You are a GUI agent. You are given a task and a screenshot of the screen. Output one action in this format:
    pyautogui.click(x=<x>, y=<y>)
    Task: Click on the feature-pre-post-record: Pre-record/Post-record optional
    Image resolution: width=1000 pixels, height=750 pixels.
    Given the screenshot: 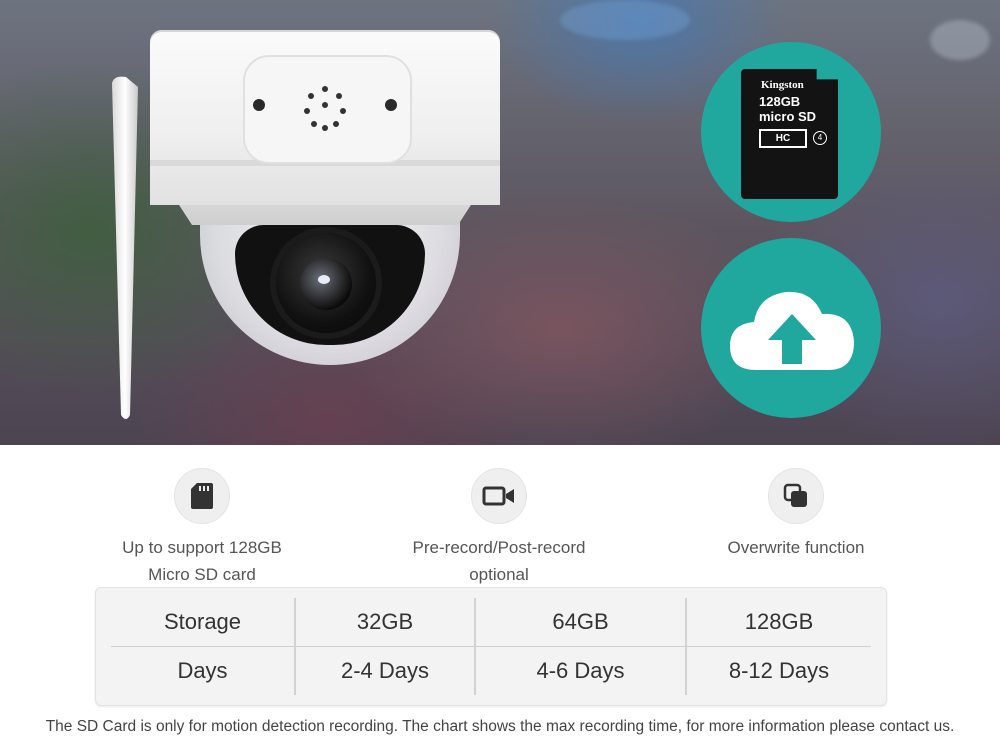 What is the action you would take?
    pyautogui.click(x=499, y=528)
    